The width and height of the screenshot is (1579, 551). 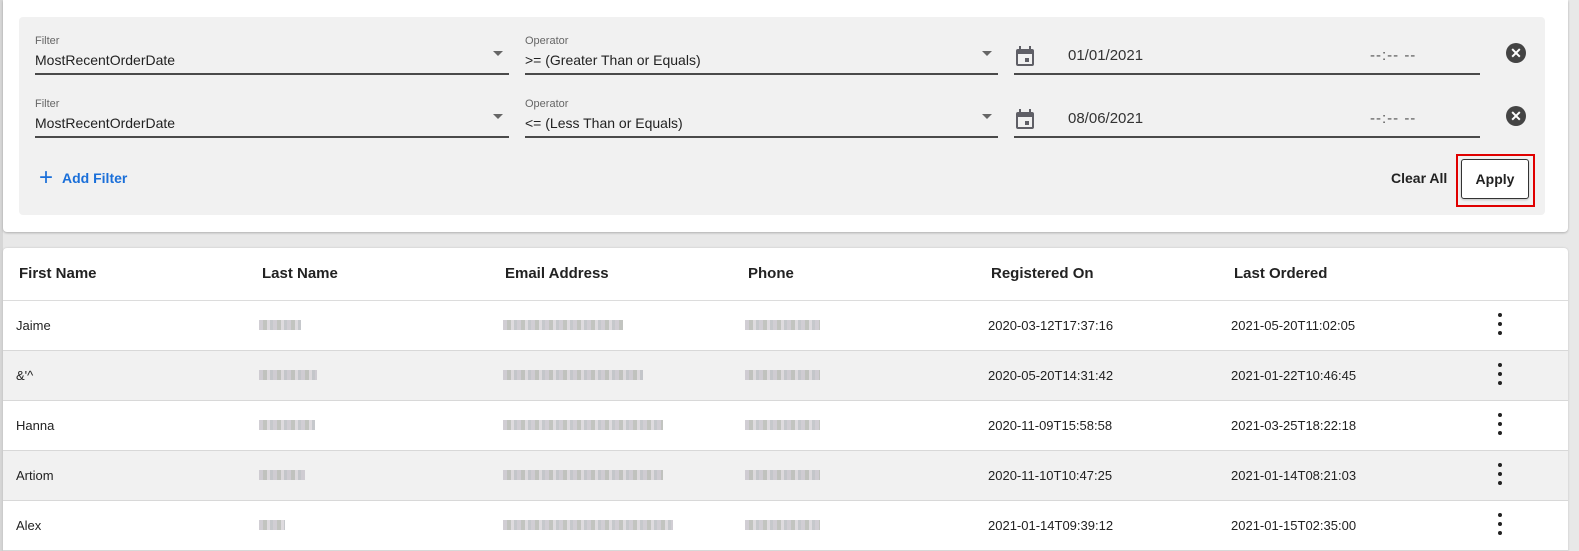 I want to click on column-header-last-name: Last Name, so click(x=300, y=273).